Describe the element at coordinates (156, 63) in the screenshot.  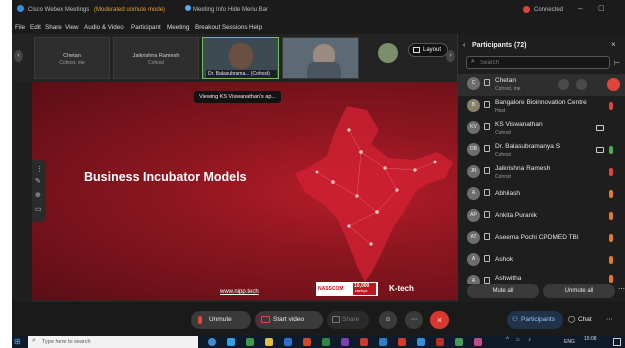
I see `tile-role: Cohost` at that location.